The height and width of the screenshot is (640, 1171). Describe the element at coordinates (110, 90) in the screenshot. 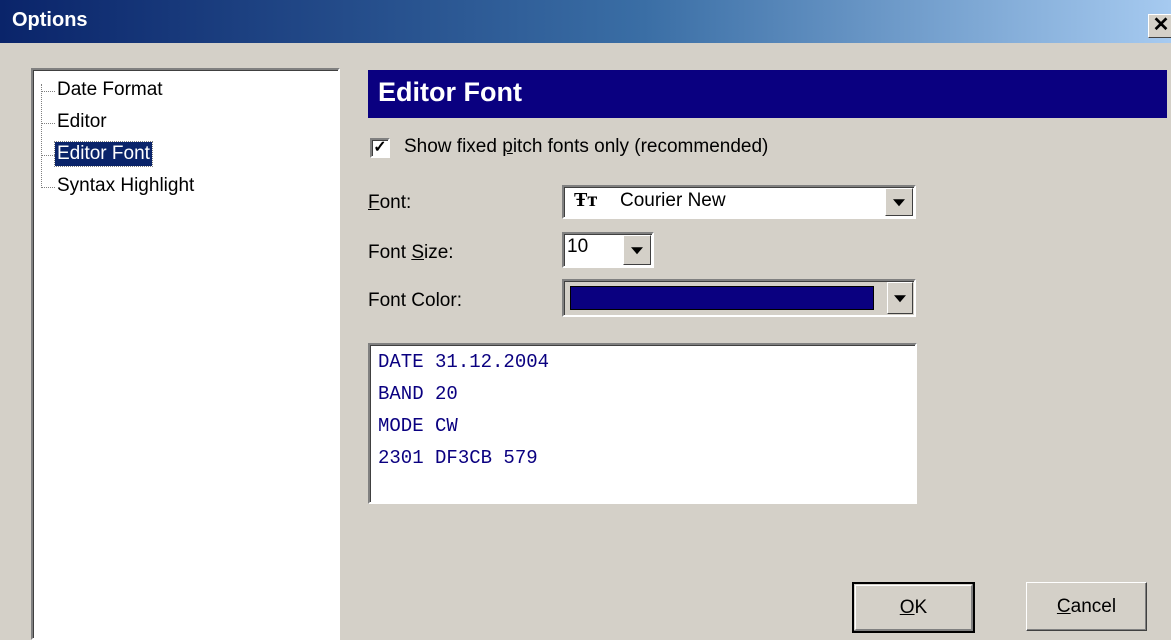

I see `tree-item-date-format: Date Format` at that location.